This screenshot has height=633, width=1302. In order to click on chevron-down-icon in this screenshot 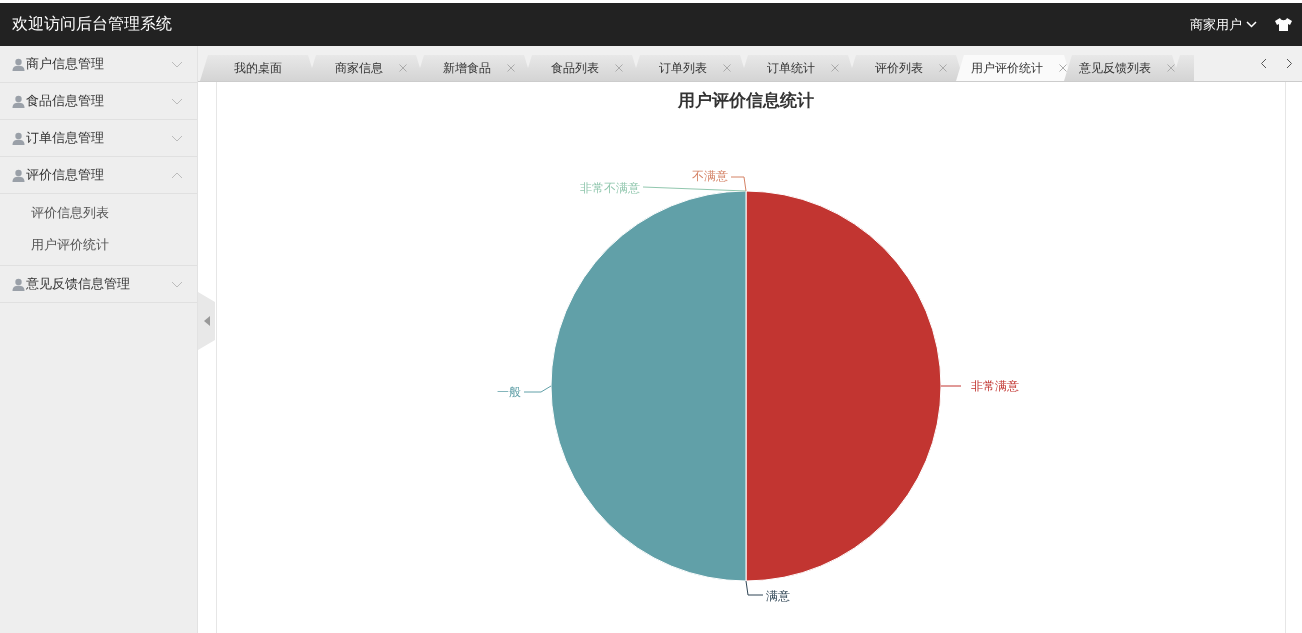, I will do `click(1251, 24)`.